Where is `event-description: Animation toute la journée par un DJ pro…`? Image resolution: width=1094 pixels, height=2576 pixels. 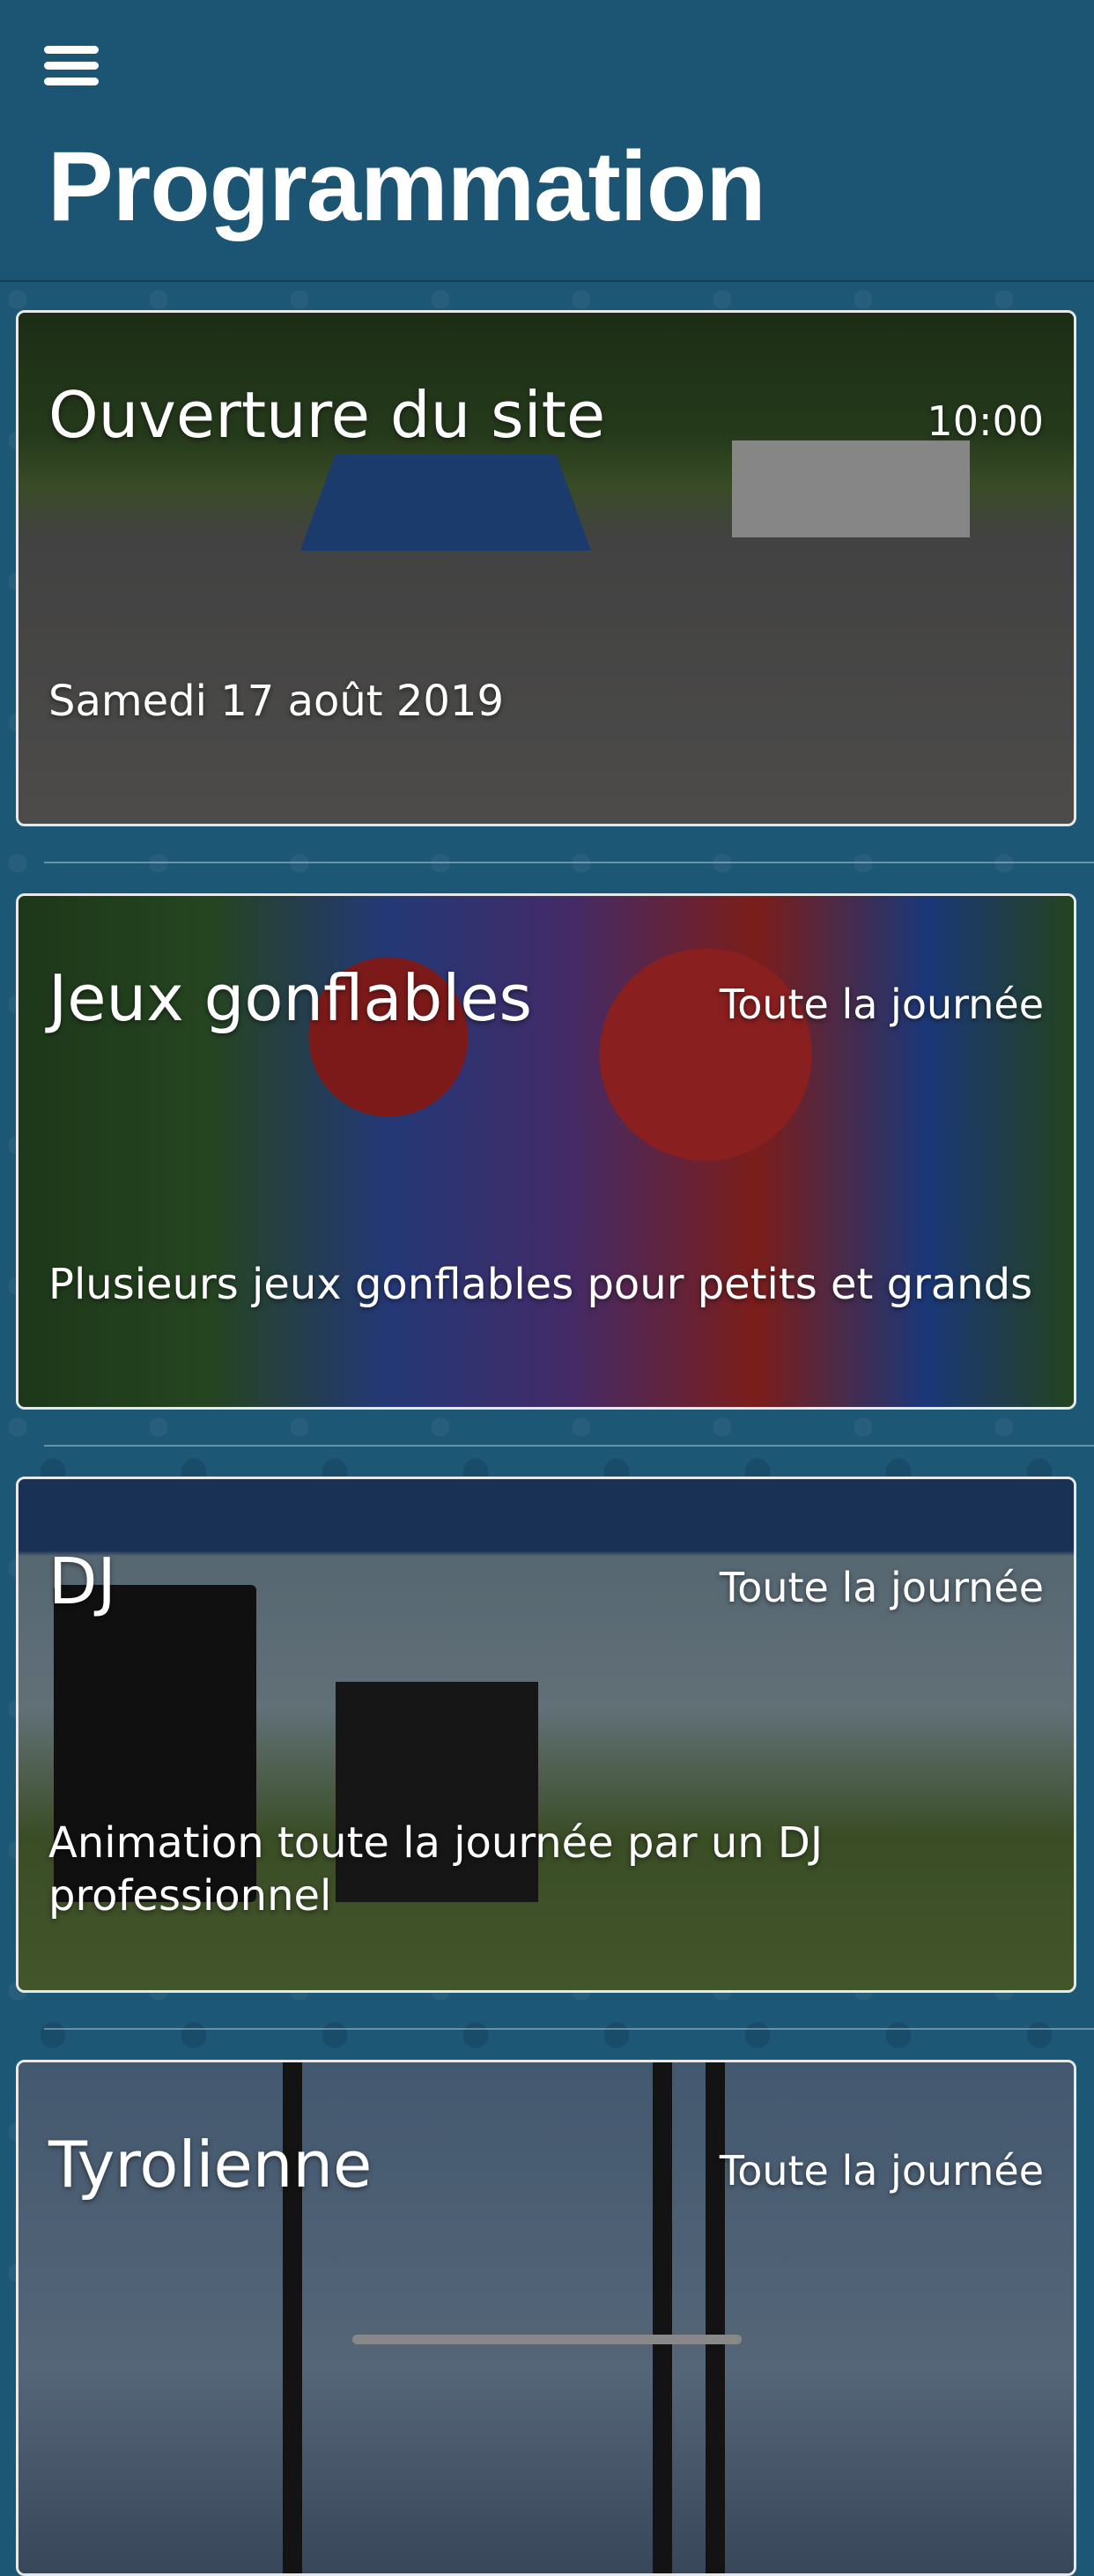 event-description: Animation toute la journée par un DJ pro… is located at coordinates (436, 1870).